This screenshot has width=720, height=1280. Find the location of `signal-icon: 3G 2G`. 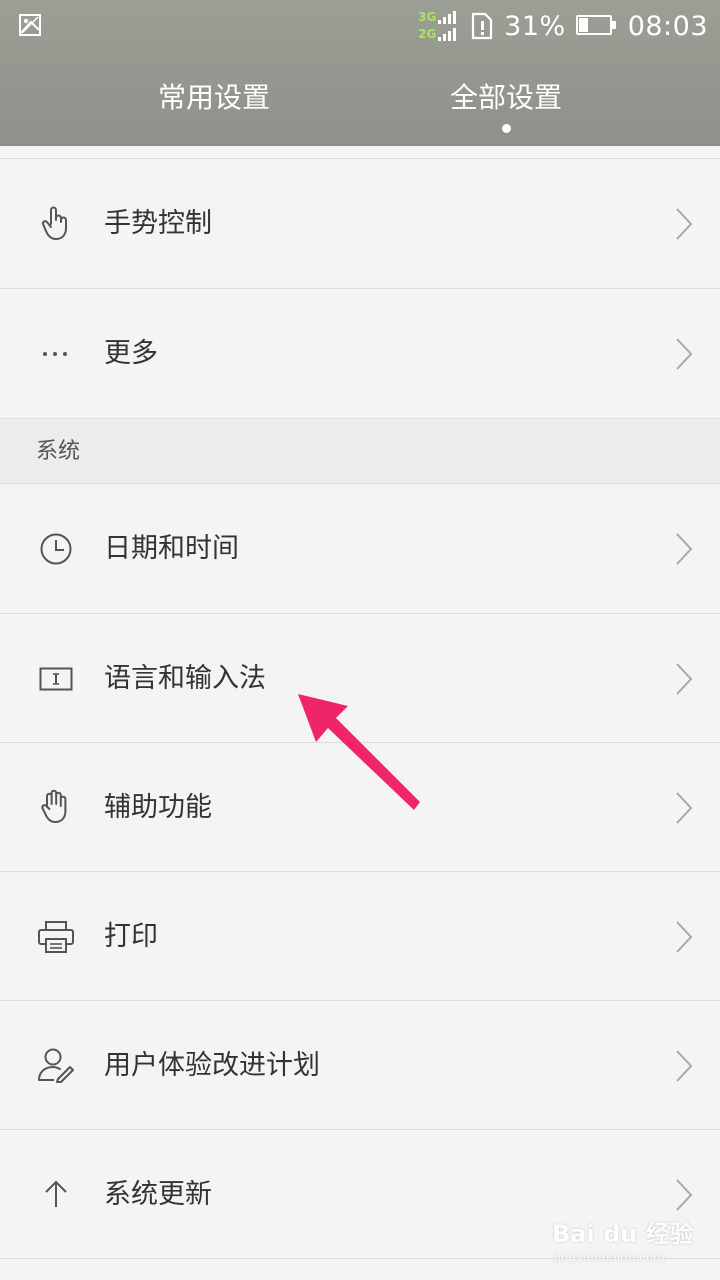

signal-icon: 3G 2G is located at coordinates (439, 26).